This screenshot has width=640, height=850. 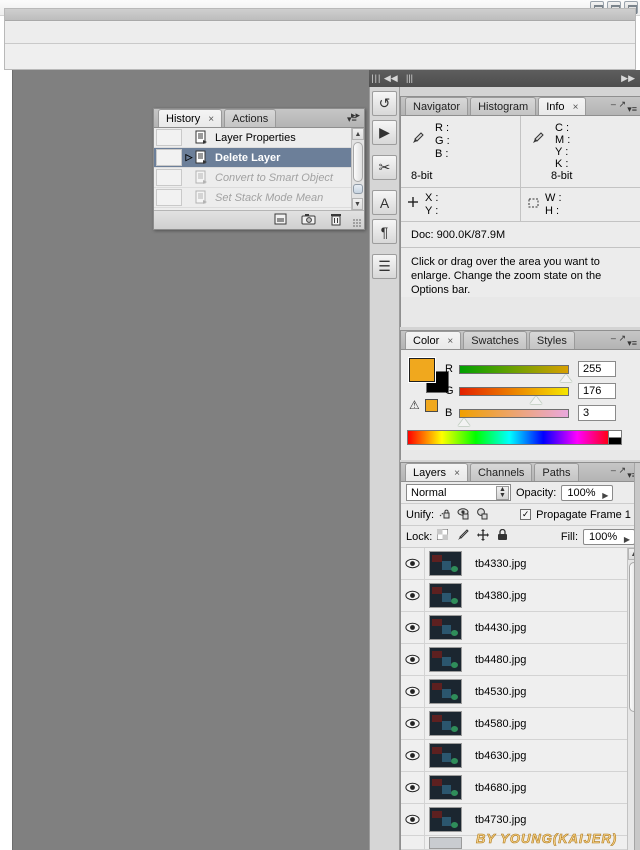 I want to click on options-bar, so click(x=320, y=33).